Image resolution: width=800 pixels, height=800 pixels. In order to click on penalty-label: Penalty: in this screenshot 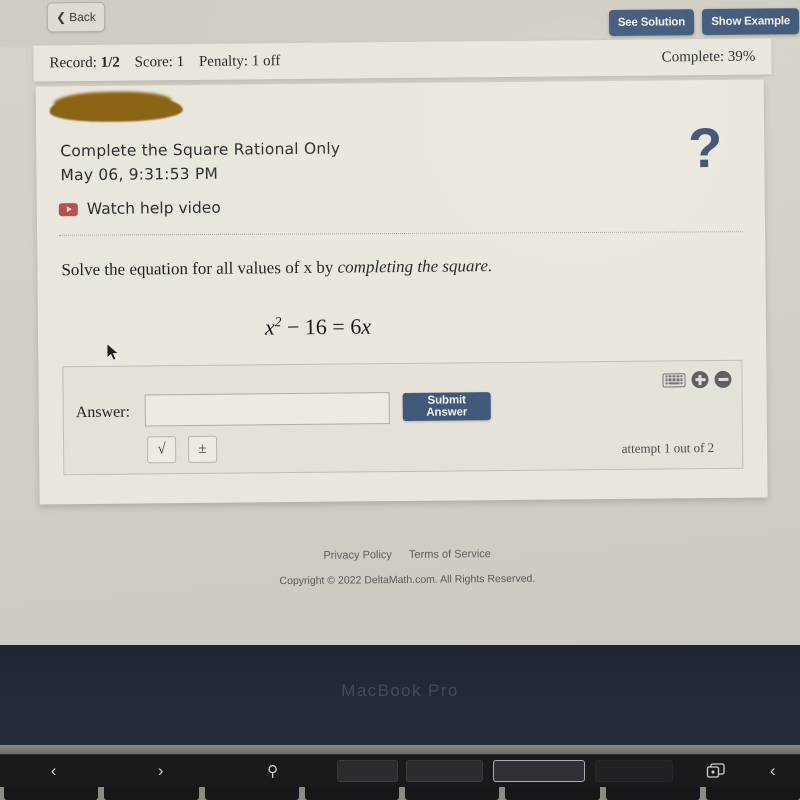, I will do `click(223, 61)`.